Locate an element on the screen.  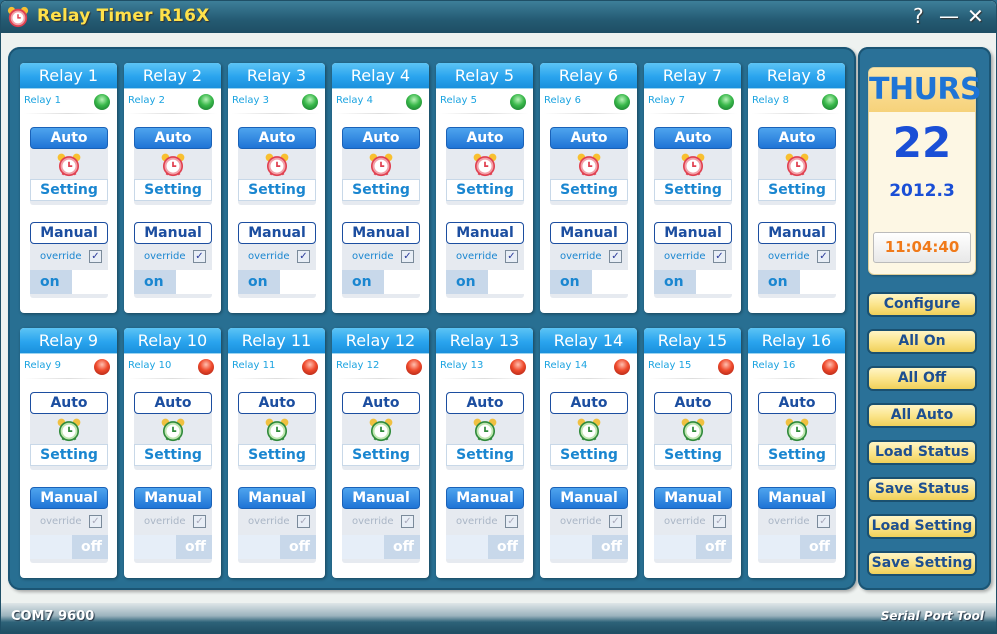
side-button-save-status: Save Status is located at coordinates (922, 489).